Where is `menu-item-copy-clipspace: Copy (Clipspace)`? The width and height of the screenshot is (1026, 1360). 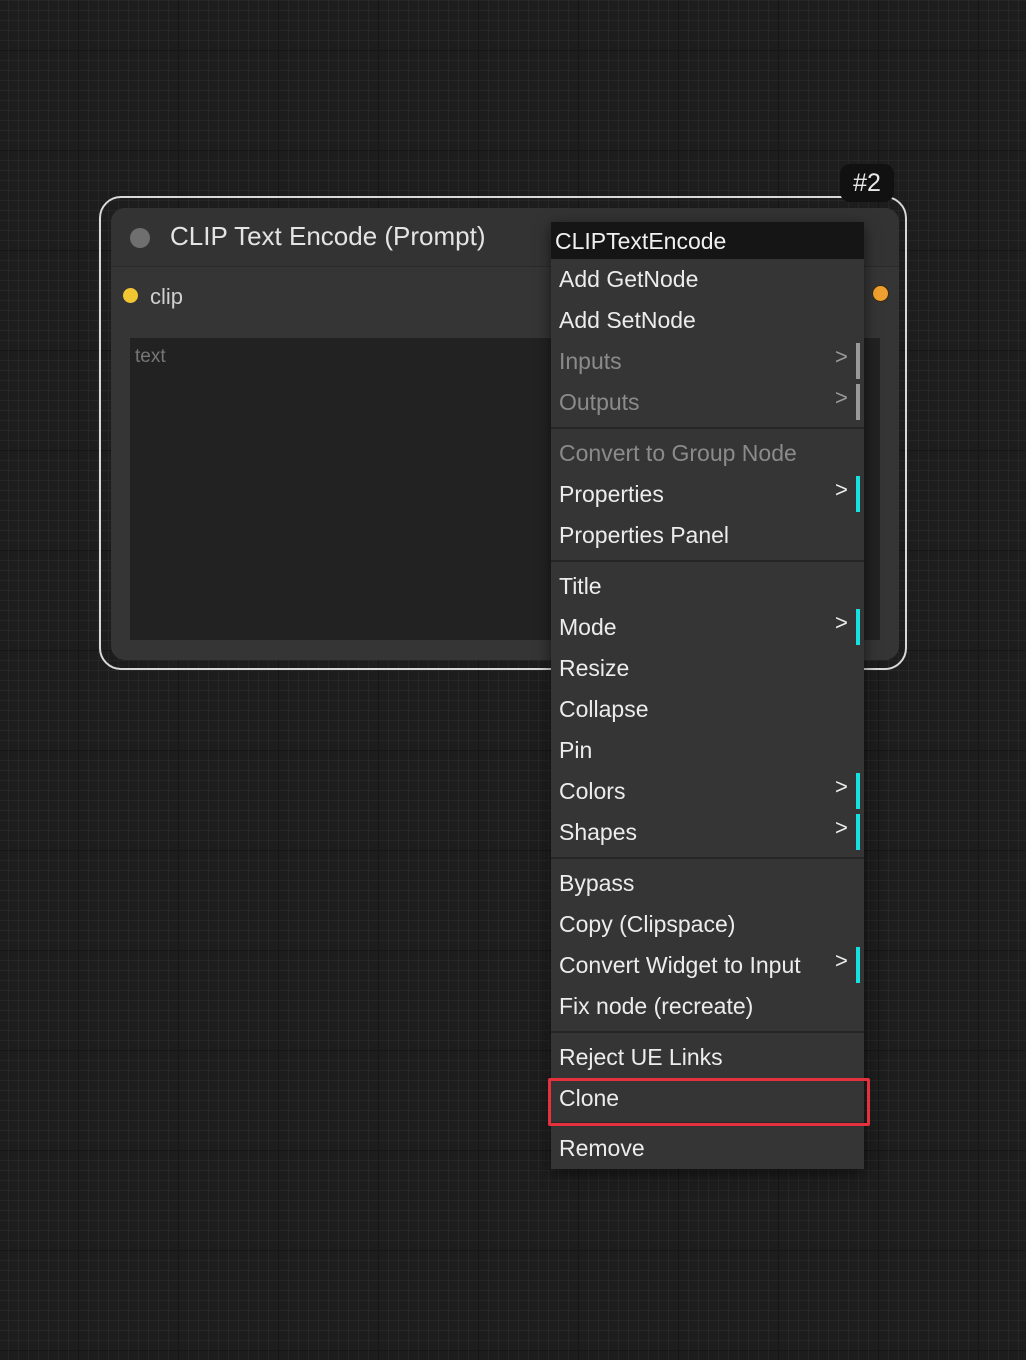
menu-item-copy-clipspace: Copy (Clipspace) is located at coordinates (707, 924).